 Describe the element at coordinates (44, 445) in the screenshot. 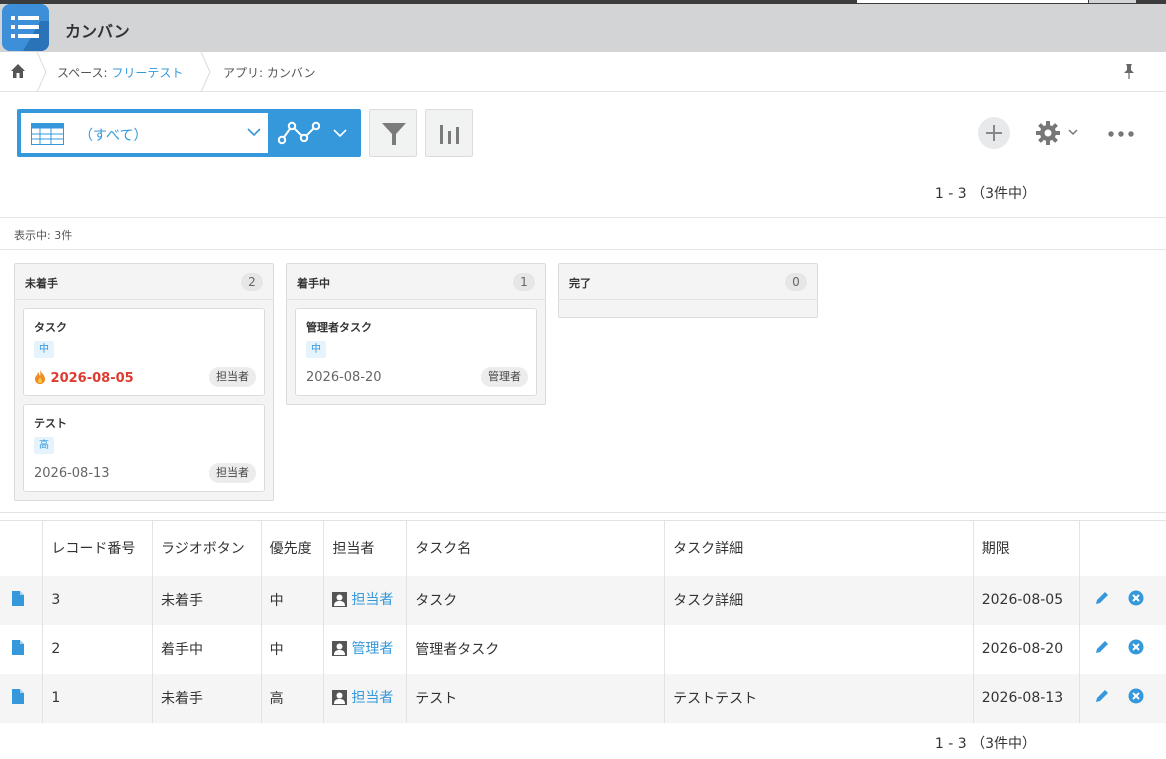

I see `priority-tag: 高` at that location.